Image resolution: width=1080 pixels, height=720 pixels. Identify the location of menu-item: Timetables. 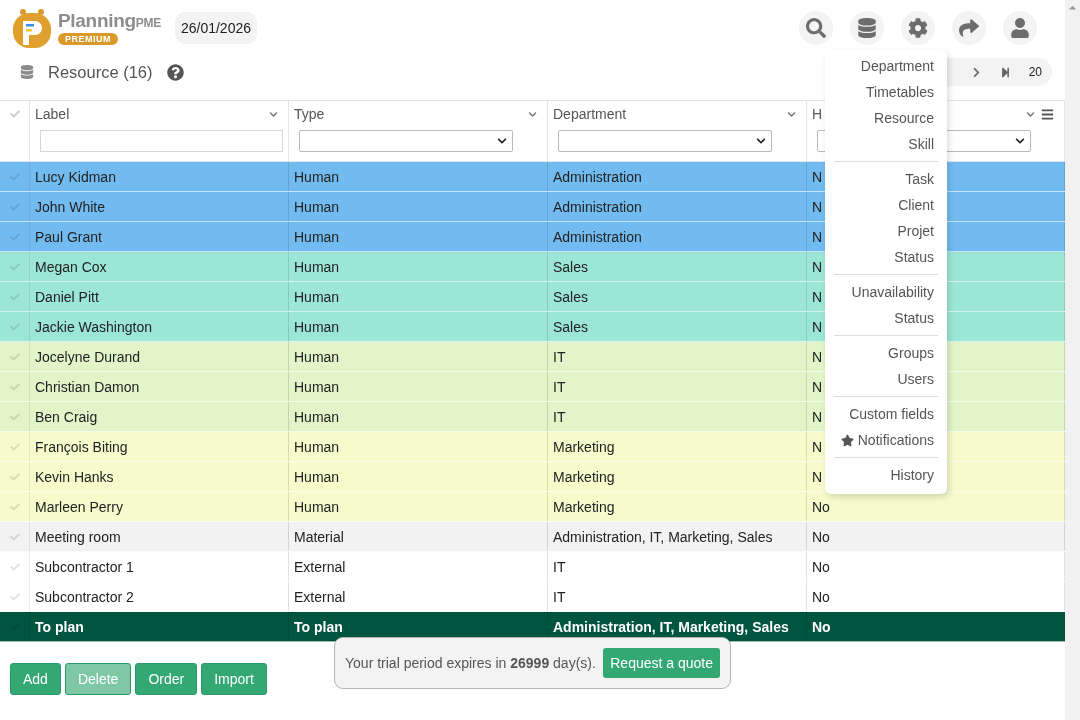
(886, 92).